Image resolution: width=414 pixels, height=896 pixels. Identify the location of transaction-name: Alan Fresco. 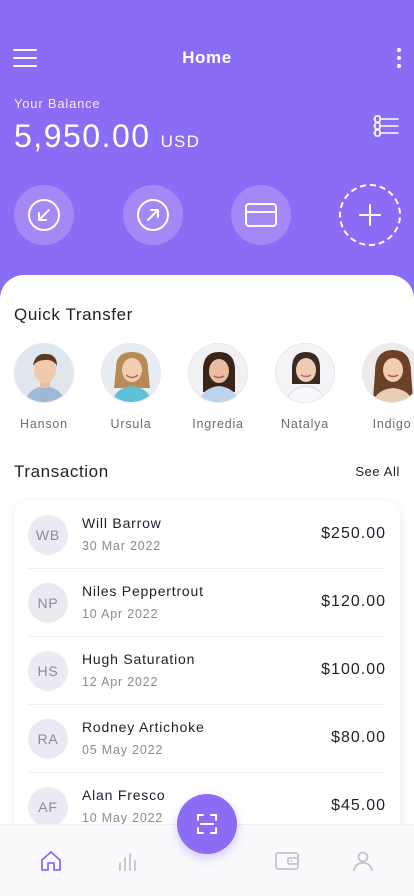
(124, 795).